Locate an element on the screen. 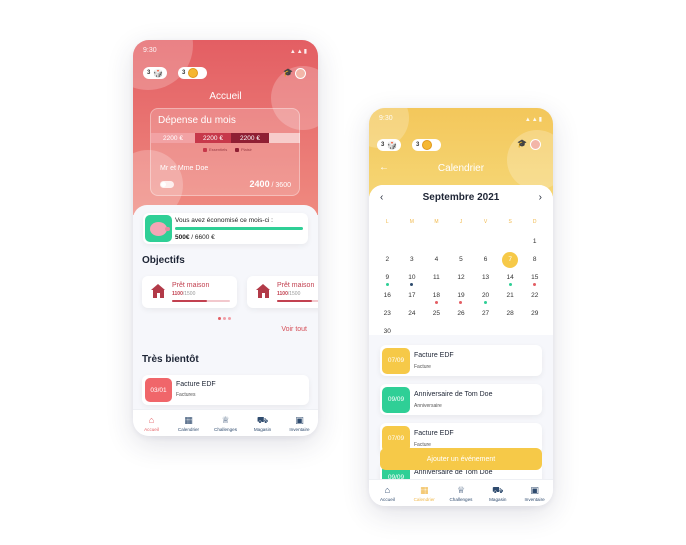 Image resolution: width=686 pixels, height=545 pixels. calendar-day: 23 is located at coordinates (387, 314).